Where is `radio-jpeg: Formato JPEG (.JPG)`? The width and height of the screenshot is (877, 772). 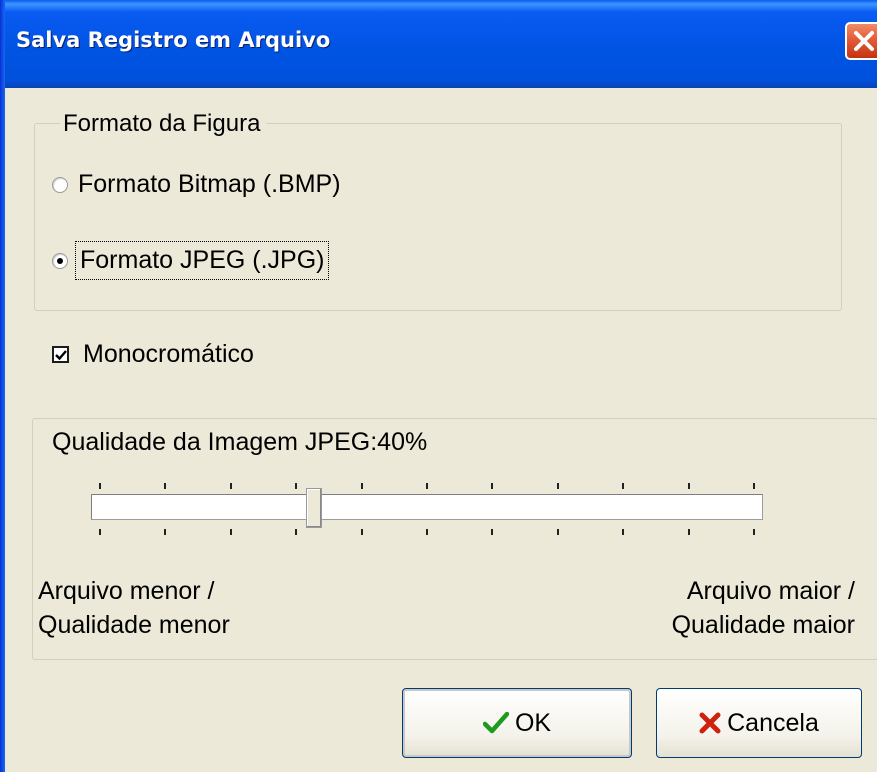 radio-jpeg: Formato JPEG (.JPG) is located at coordinates (191, 260).